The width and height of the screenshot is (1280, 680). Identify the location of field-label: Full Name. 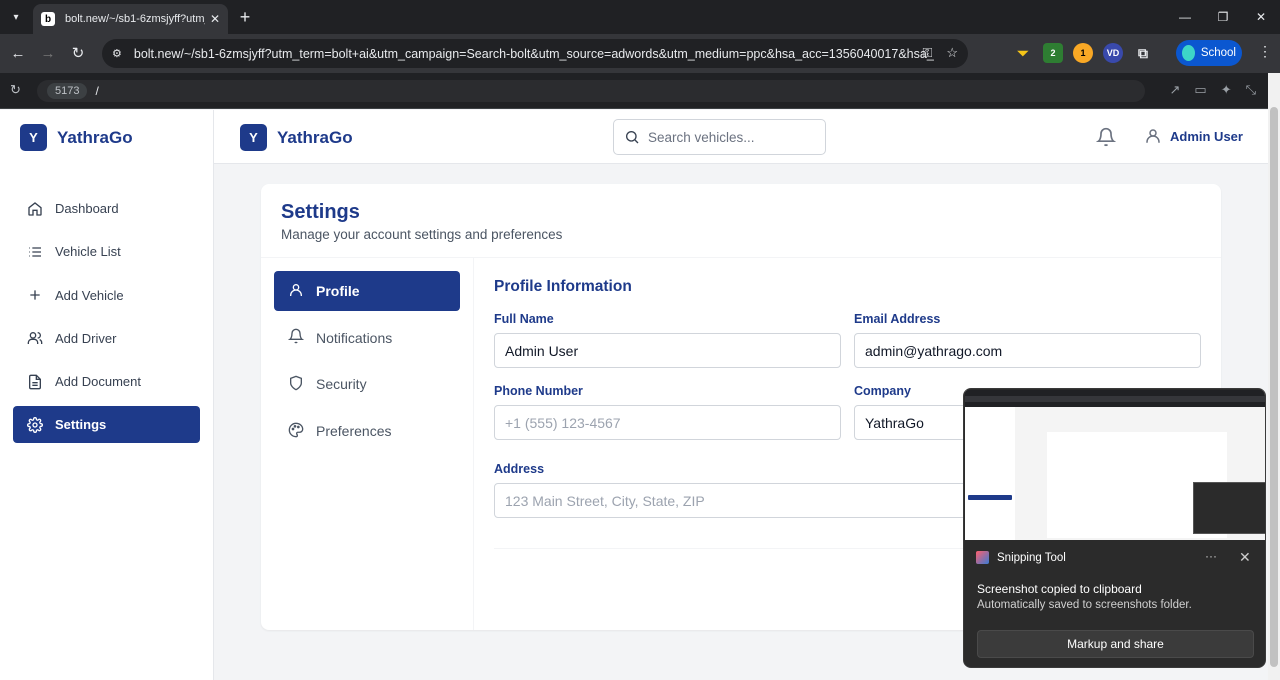
(524, 319).